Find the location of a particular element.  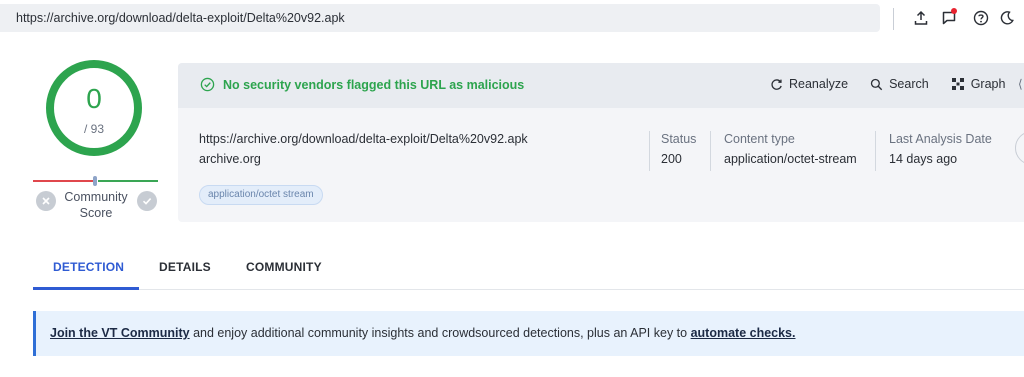

content-type-value: application/octet-stream is located at coordinates (790, 159).